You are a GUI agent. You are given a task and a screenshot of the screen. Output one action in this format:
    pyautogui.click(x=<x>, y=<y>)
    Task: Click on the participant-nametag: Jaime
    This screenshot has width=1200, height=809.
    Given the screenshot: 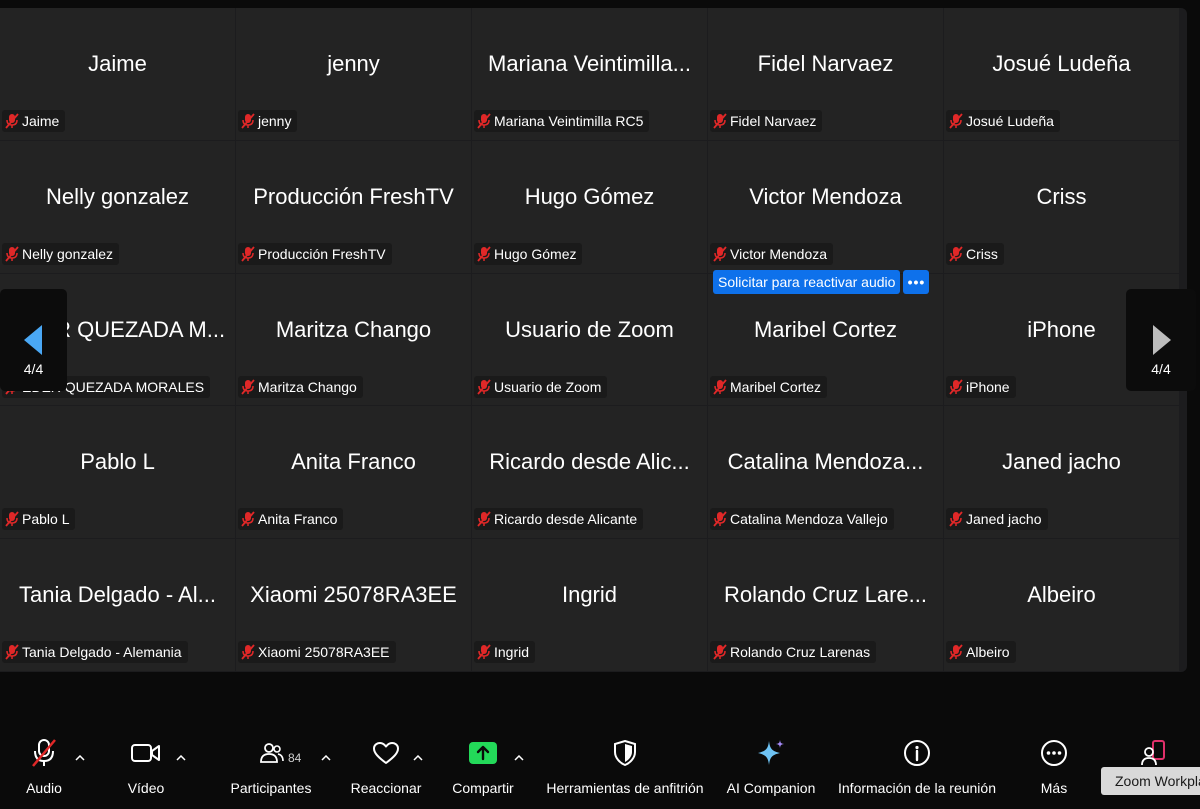 What is the action you would take?
    pyautogui.click(x=34, y=121)
    